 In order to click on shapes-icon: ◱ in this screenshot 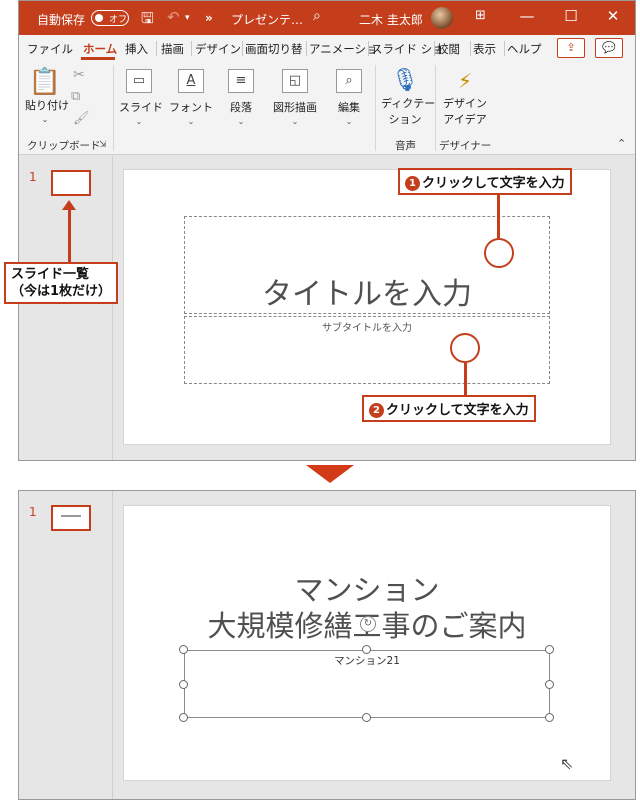, I will do `click(295, 81)`.